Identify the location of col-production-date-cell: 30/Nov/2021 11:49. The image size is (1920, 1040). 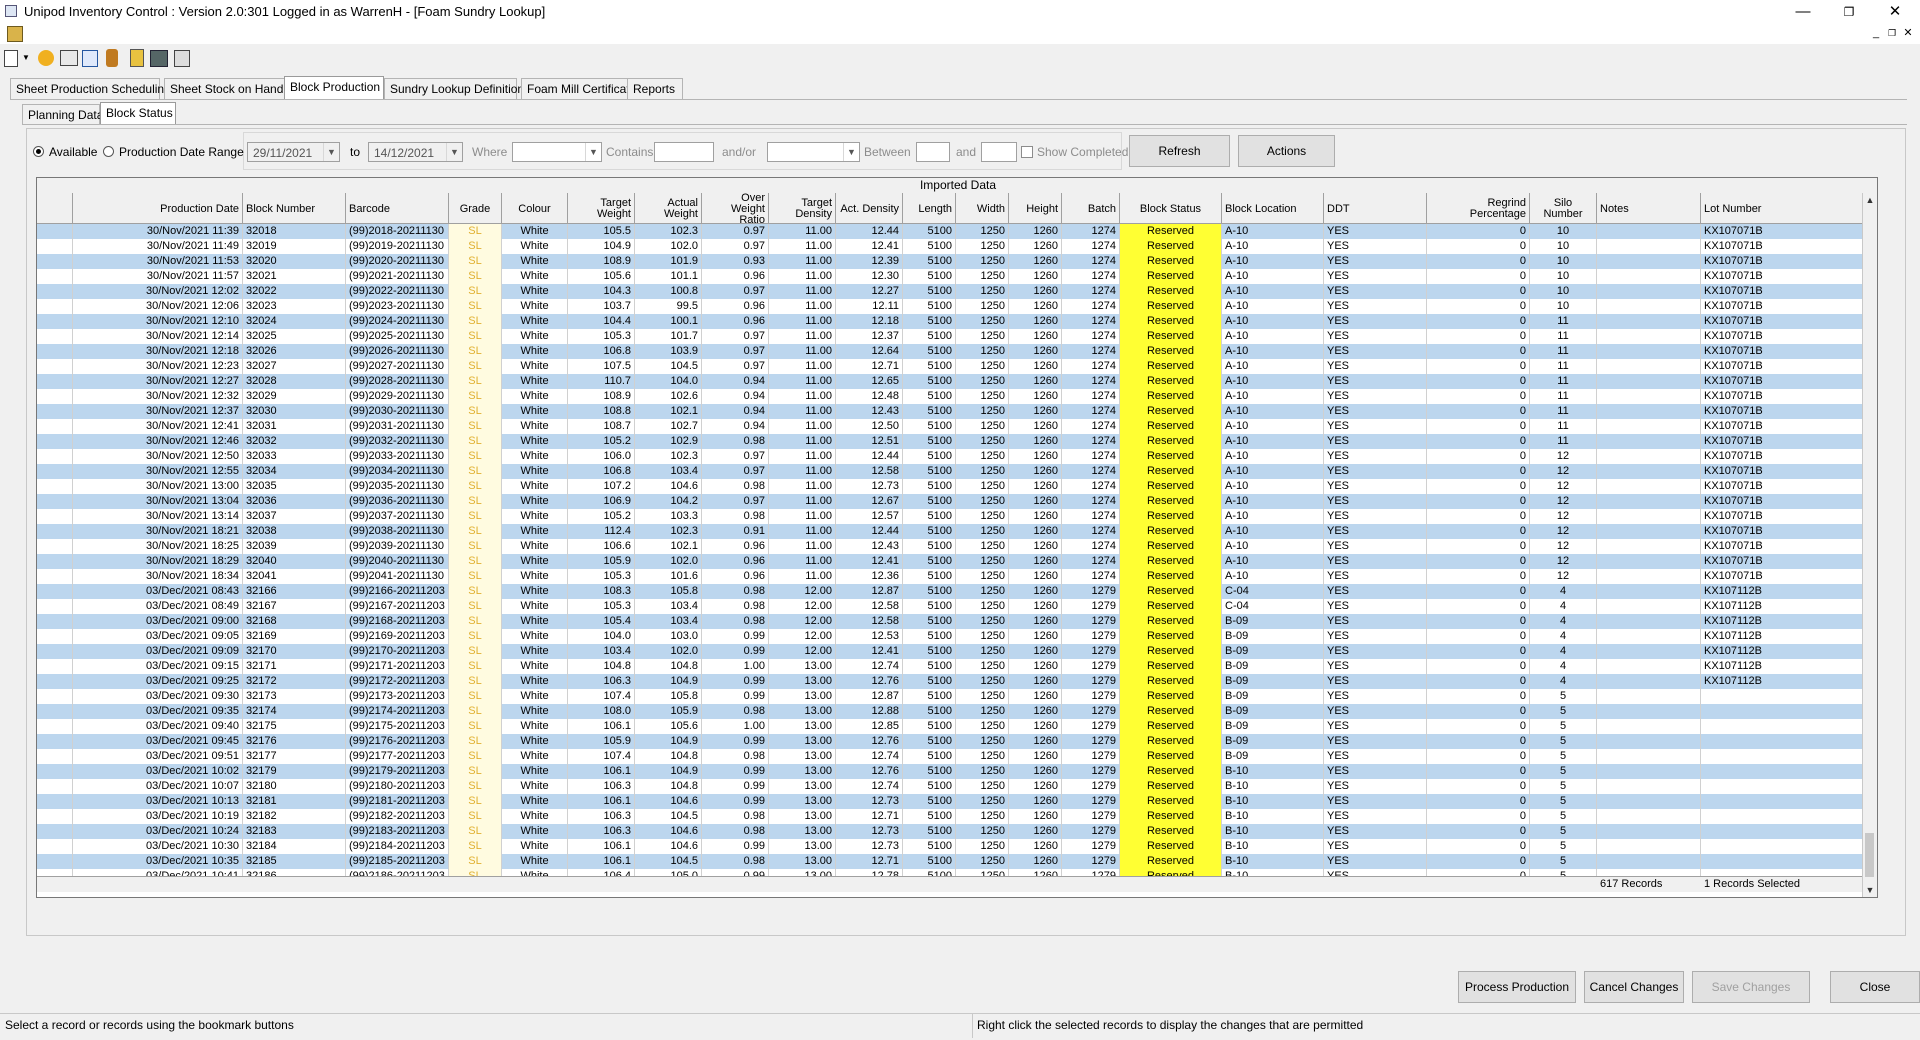
(158, 246).